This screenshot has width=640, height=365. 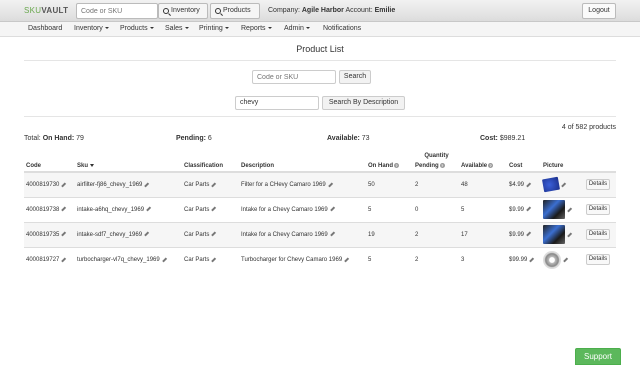 What do you see at coordinates (371, 234) in the screenshot?
I see `on-hand-cell: 19` at bounding box center [371, 234].